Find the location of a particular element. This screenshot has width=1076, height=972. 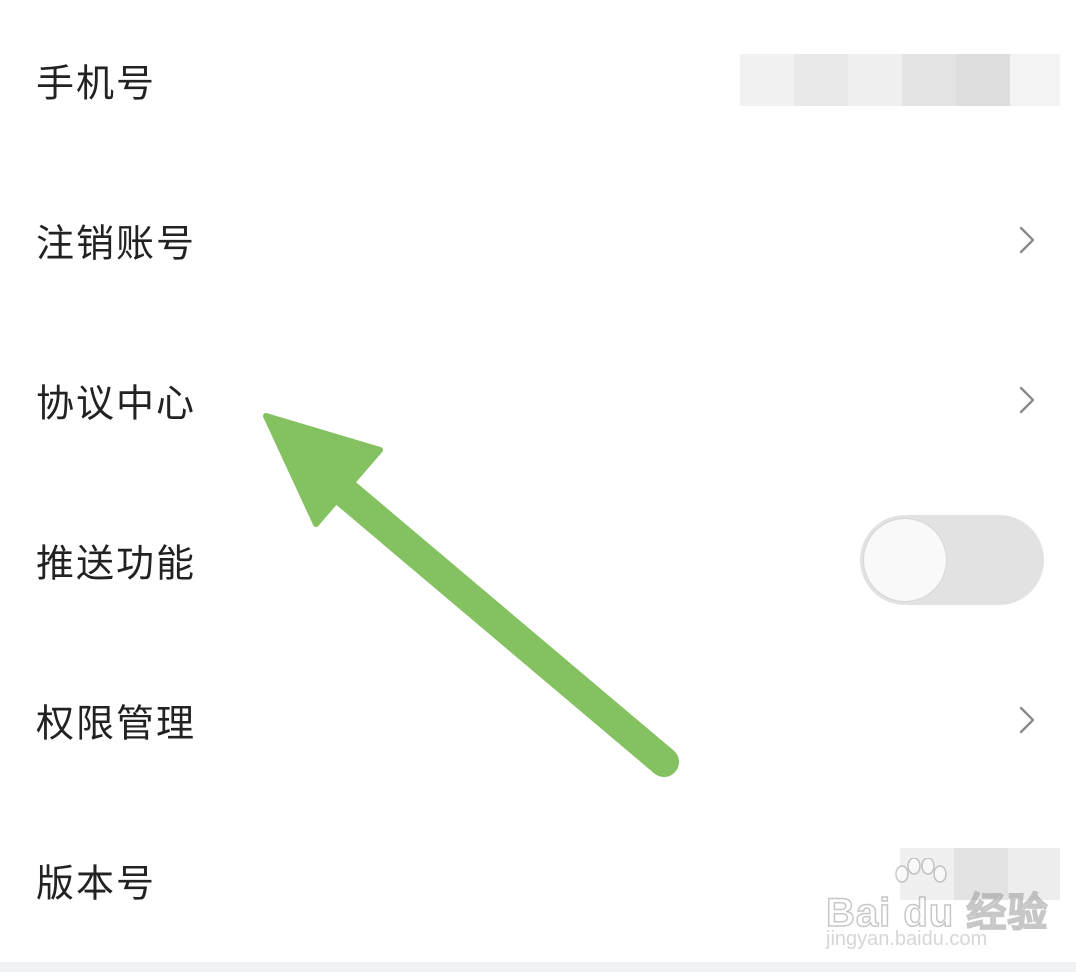

push-label: 推送功能 is located at coordinates (116, 563).